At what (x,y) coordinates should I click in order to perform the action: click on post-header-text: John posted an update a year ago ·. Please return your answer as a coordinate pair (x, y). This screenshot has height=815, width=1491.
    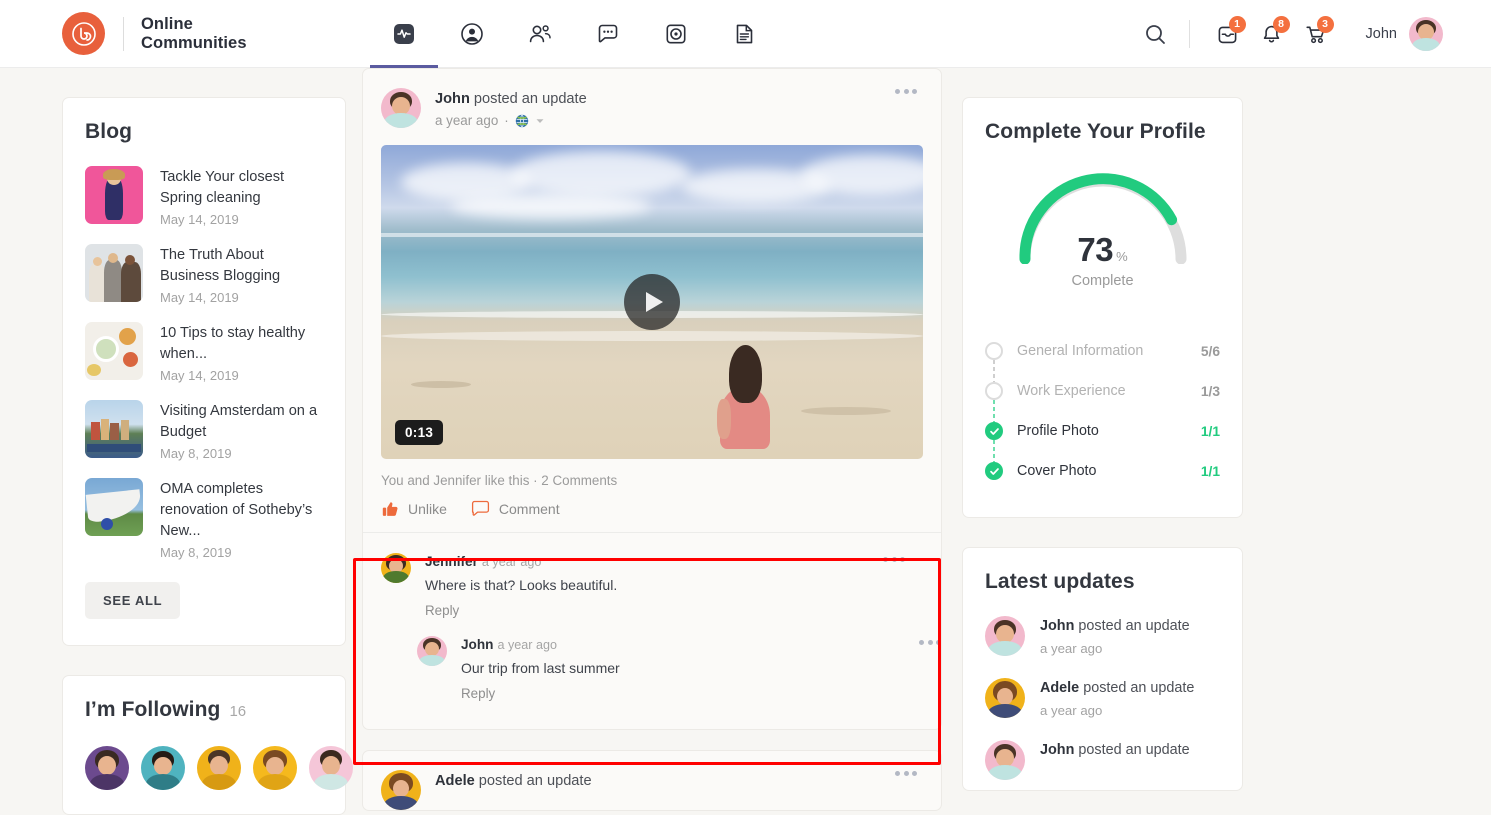
    Looking at the image, I should click on (511, 108).